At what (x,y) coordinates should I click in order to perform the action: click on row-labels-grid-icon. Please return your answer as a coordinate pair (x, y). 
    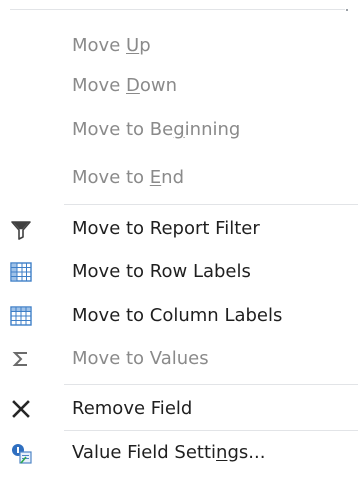
    Looking at the image, I should click on (21, 272).